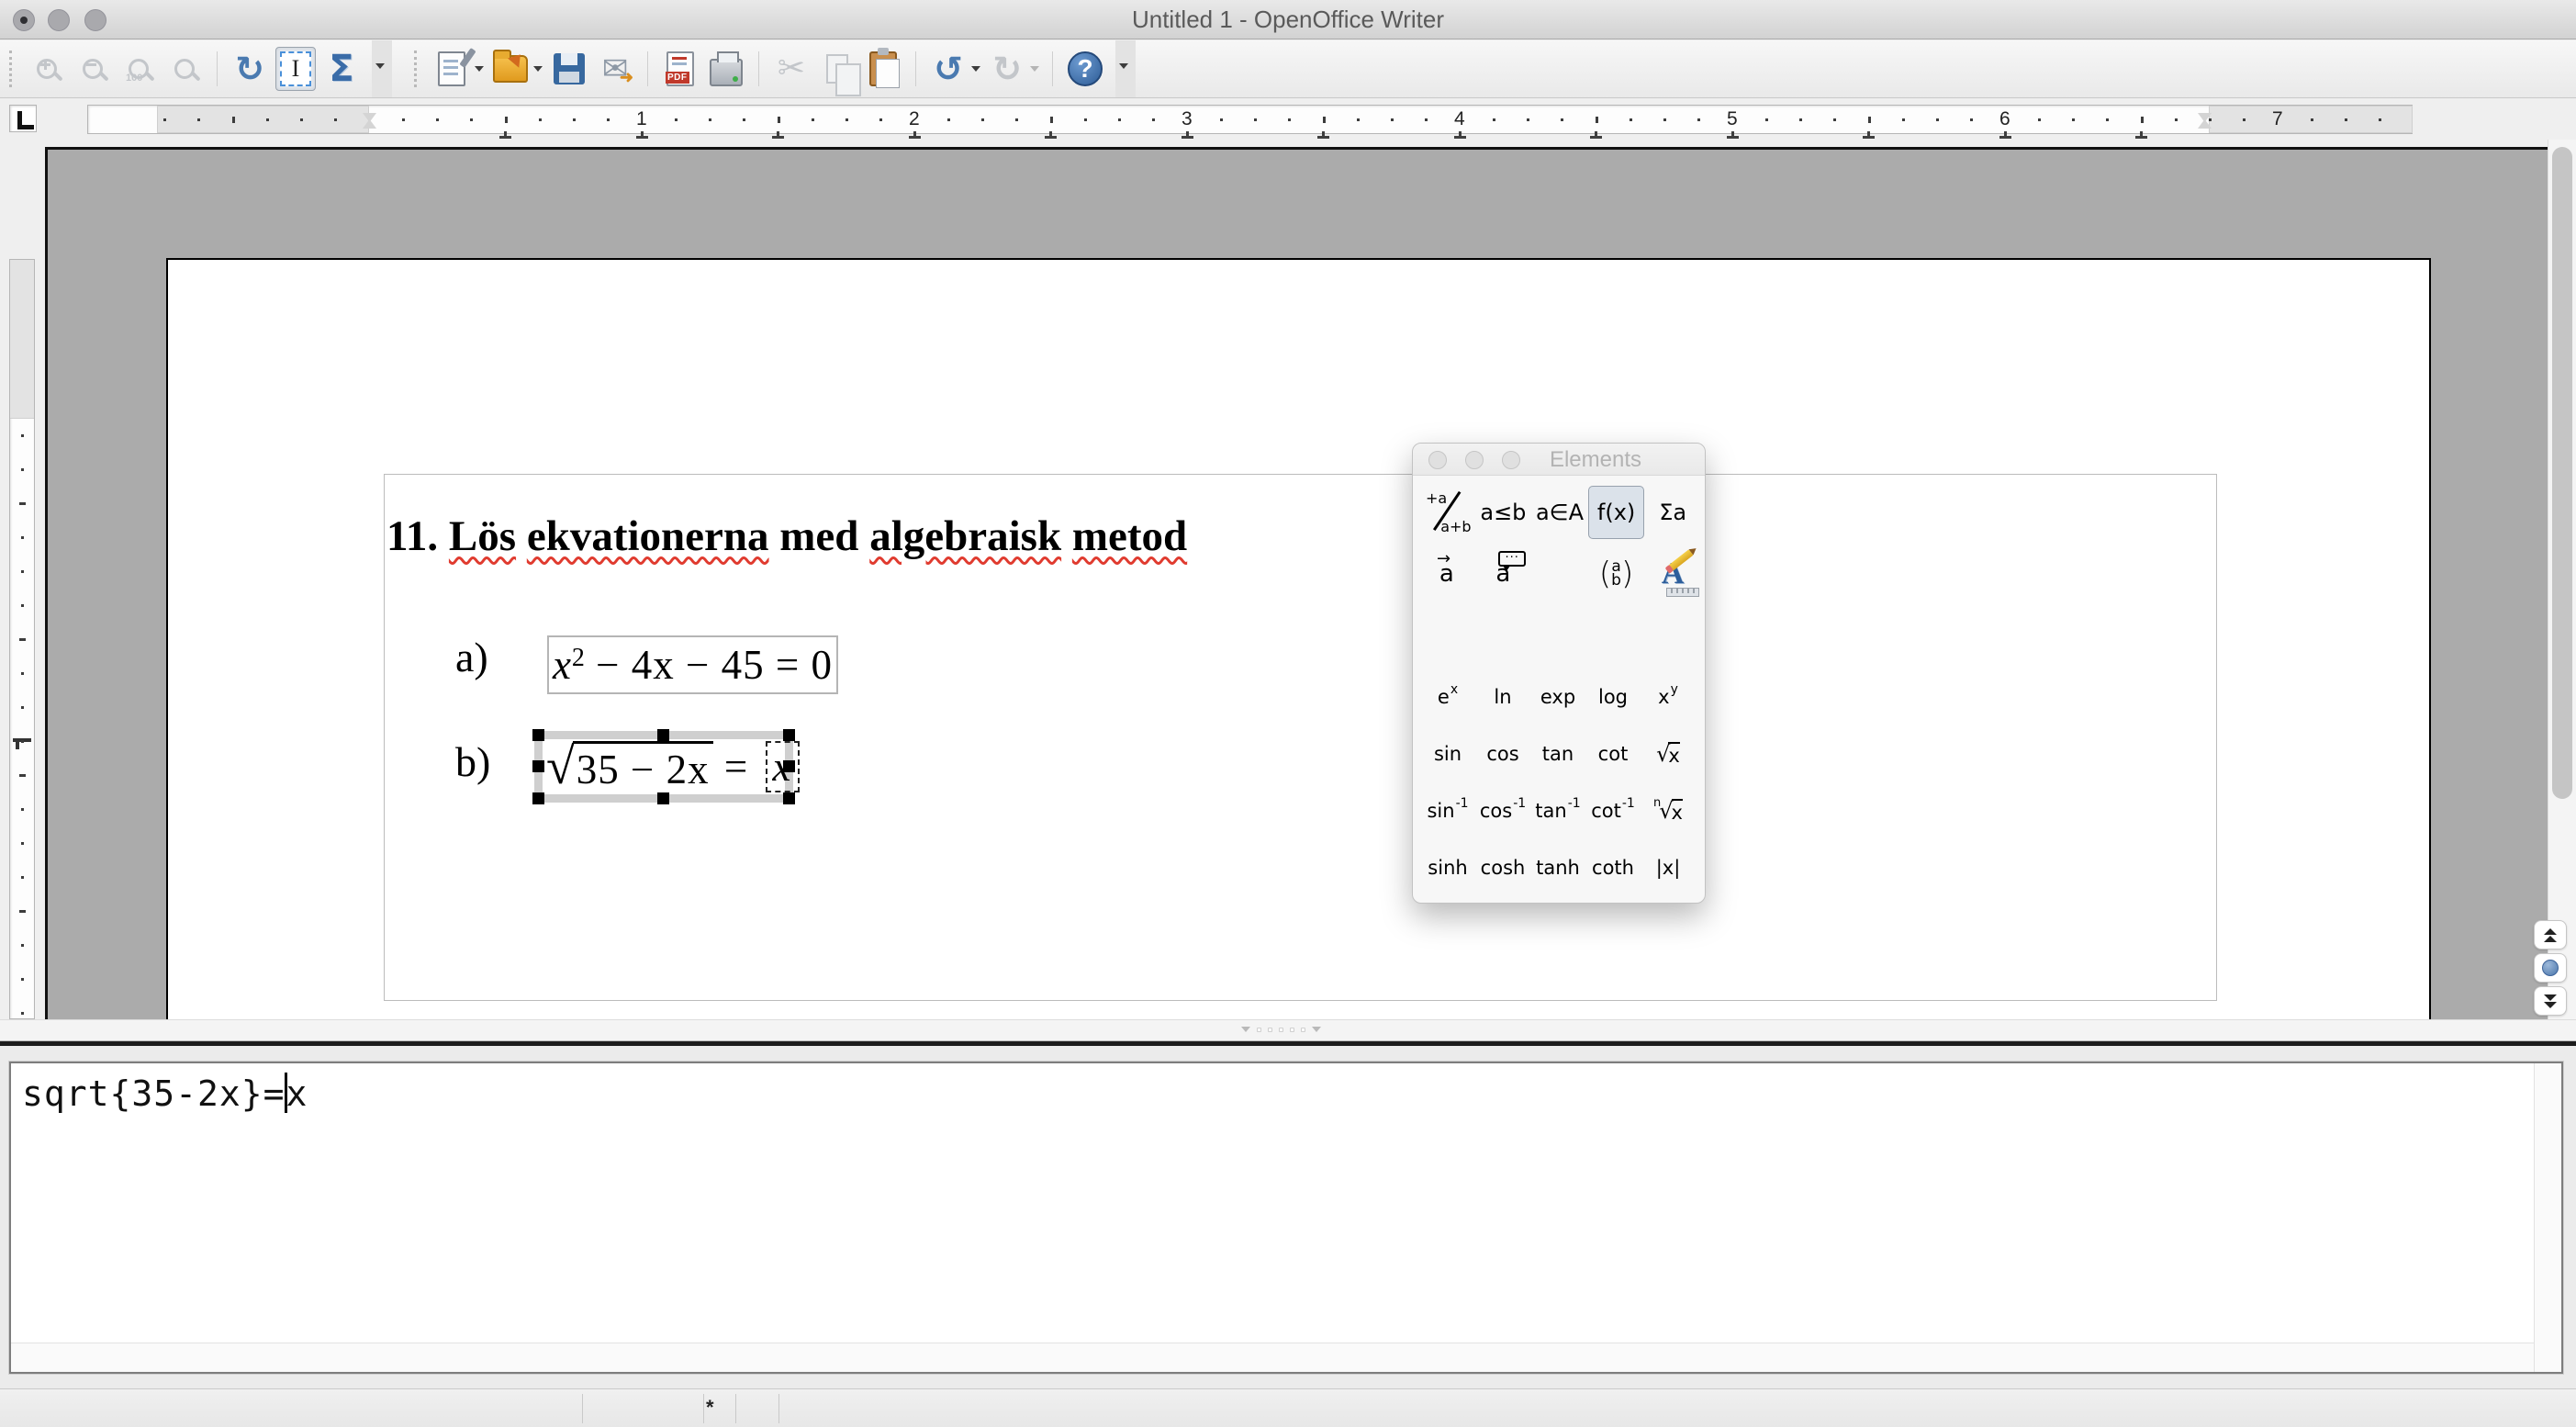 This screenshot has width=2576, height=1427. What do you see at coordinates (1557, 753) in the screenshot?
I see `function-tan: tan` at bounding box center [1557, 753].